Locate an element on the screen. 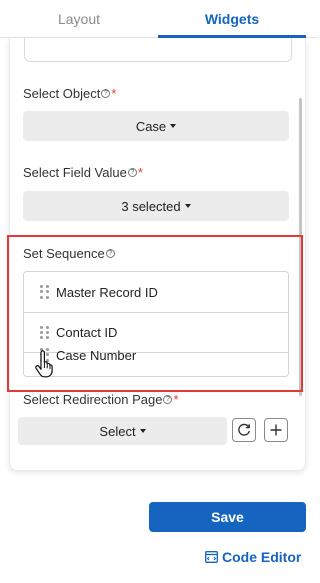 Image resolution: width=320 pixels, height=583 pixels. hand-pointer-icon is located at coordinates (44, 364).